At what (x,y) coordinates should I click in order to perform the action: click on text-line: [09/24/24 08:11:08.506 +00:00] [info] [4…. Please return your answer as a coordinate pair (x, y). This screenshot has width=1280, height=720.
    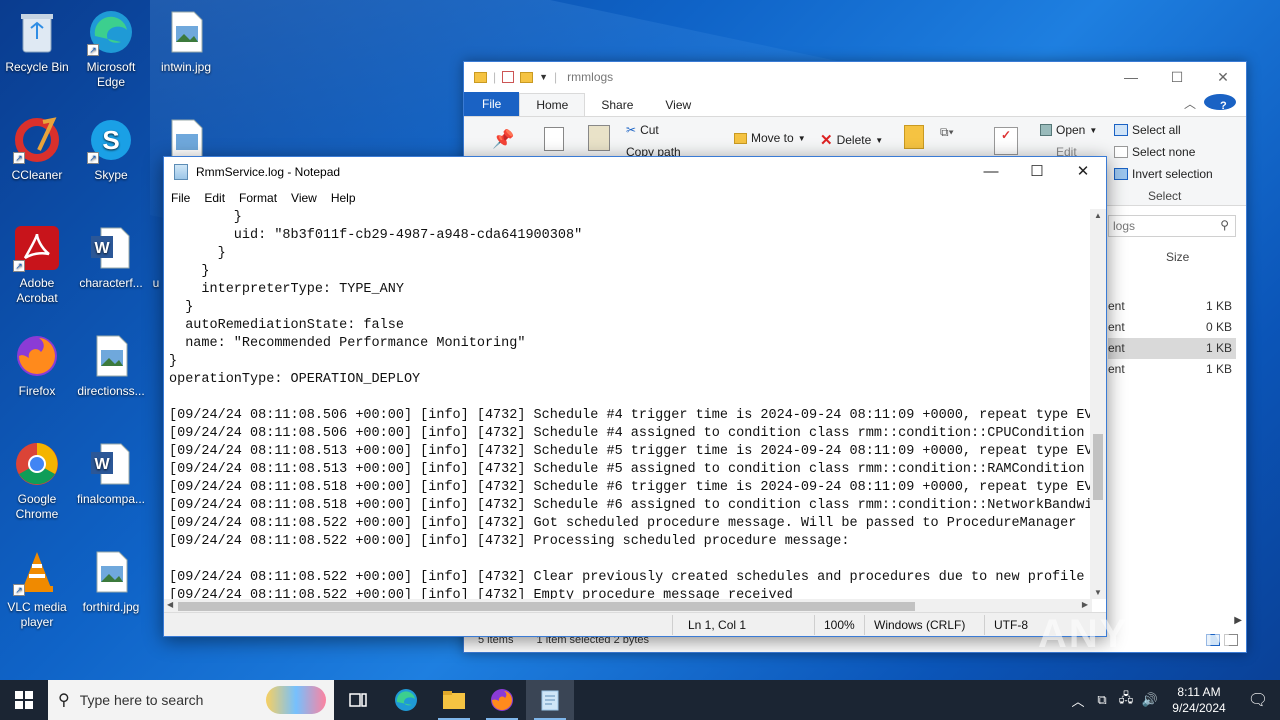
    Looking at the image, I should click on (627, 433).